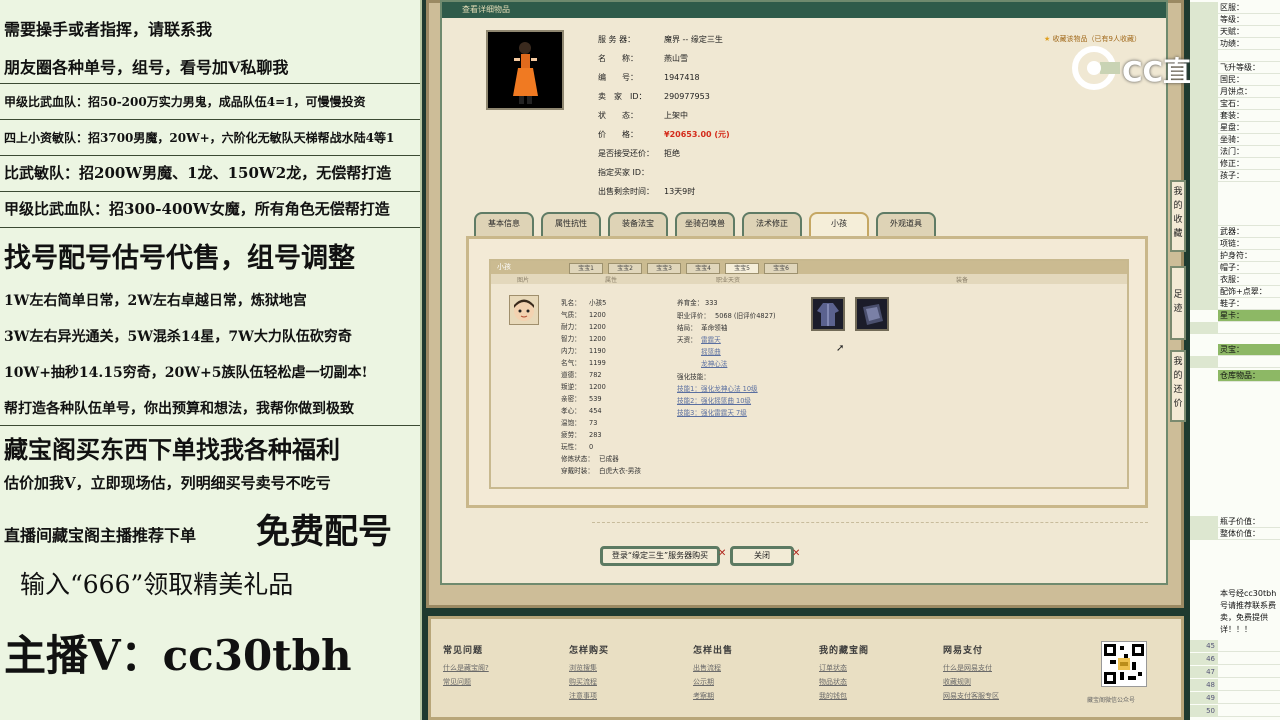  I want to click on tab-spell-correction: 法术修正, so click(772, 224).